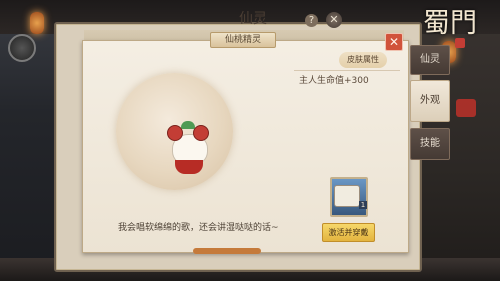  Describe the element at coordinates (22, 48) in the screenshot. I see `left-circle-button` at that location.